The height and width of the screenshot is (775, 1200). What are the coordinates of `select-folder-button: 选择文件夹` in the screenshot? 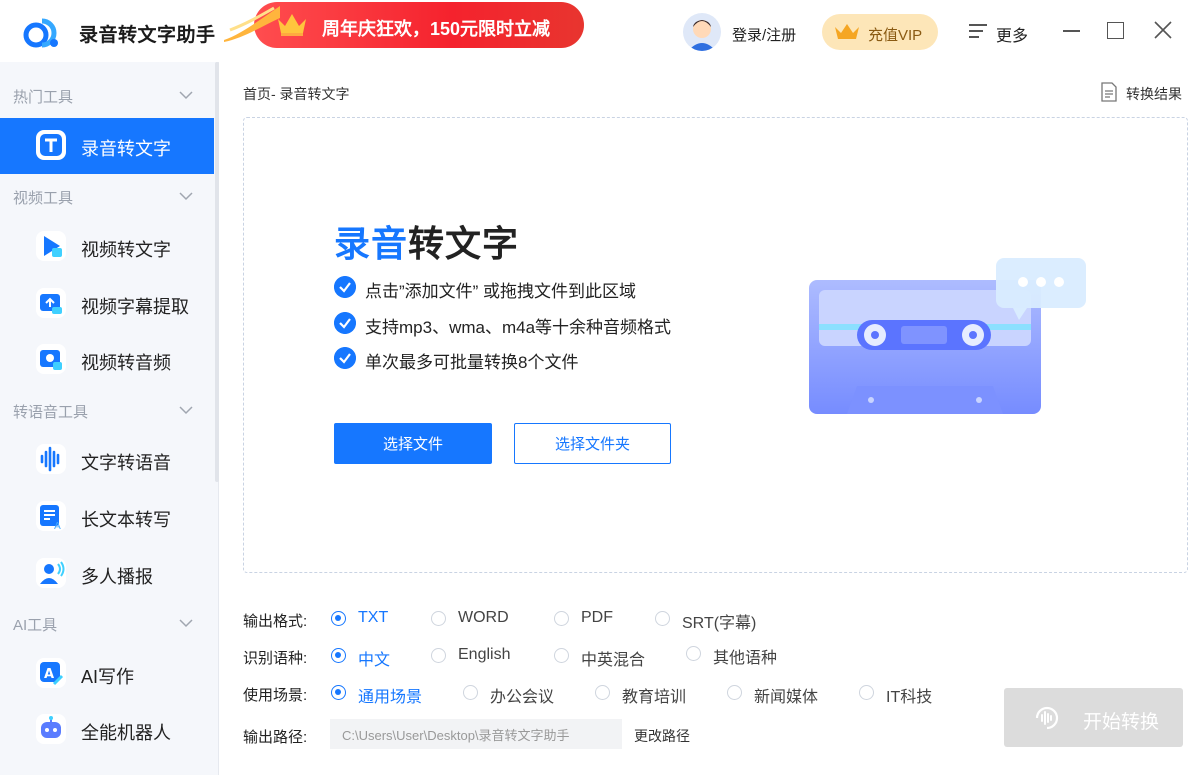 It's located at (592, 443).